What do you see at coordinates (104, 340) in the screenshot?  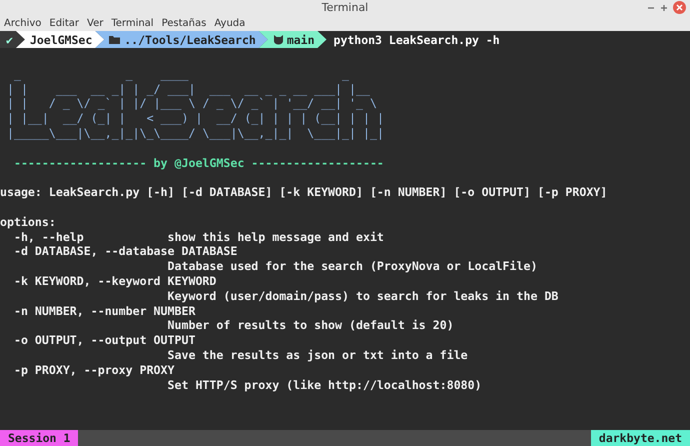 I see `option-line: -o OUTPUT, --output OUTPUT` at bounding box center [104, 340].